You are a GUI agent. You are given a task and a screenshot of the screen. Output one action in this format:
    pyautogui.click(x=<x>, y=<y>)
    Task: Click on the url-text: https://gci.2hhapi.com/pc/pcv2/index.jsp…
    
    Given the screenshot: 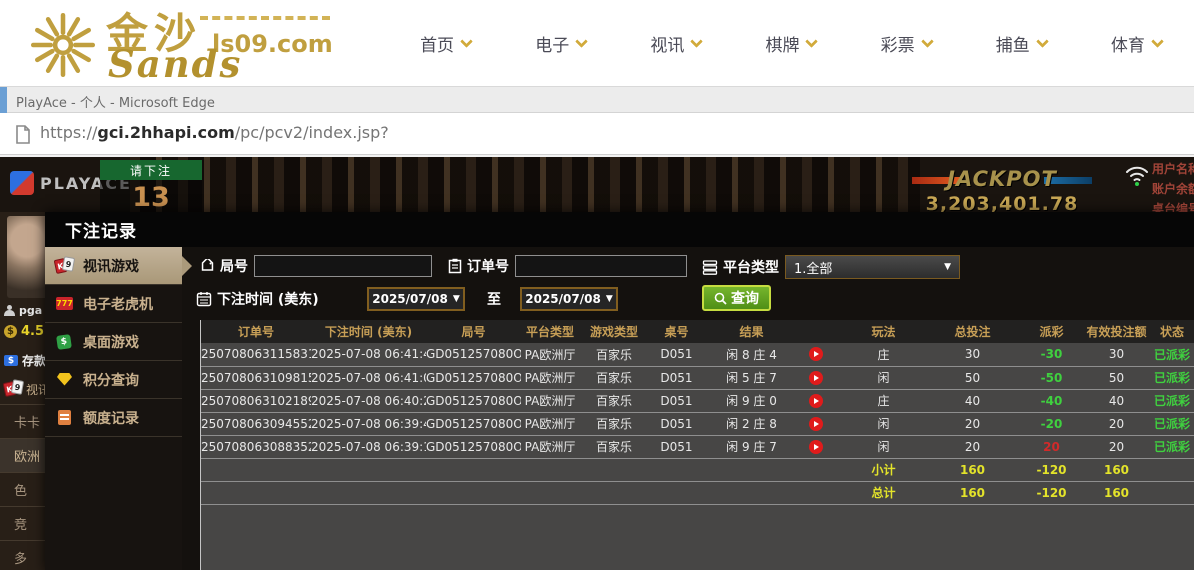 What is the action you would take?
    pyautogui.click(x=214, y=132)
    